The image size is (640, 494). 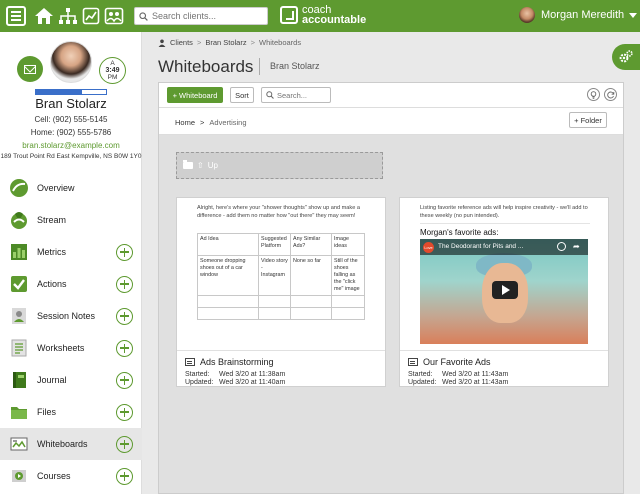 What do you see at coordinates (225, 42) in the screenshot?
I see `breadcrumb-client: Bran Stolarz` at bounding box center [225, 42].